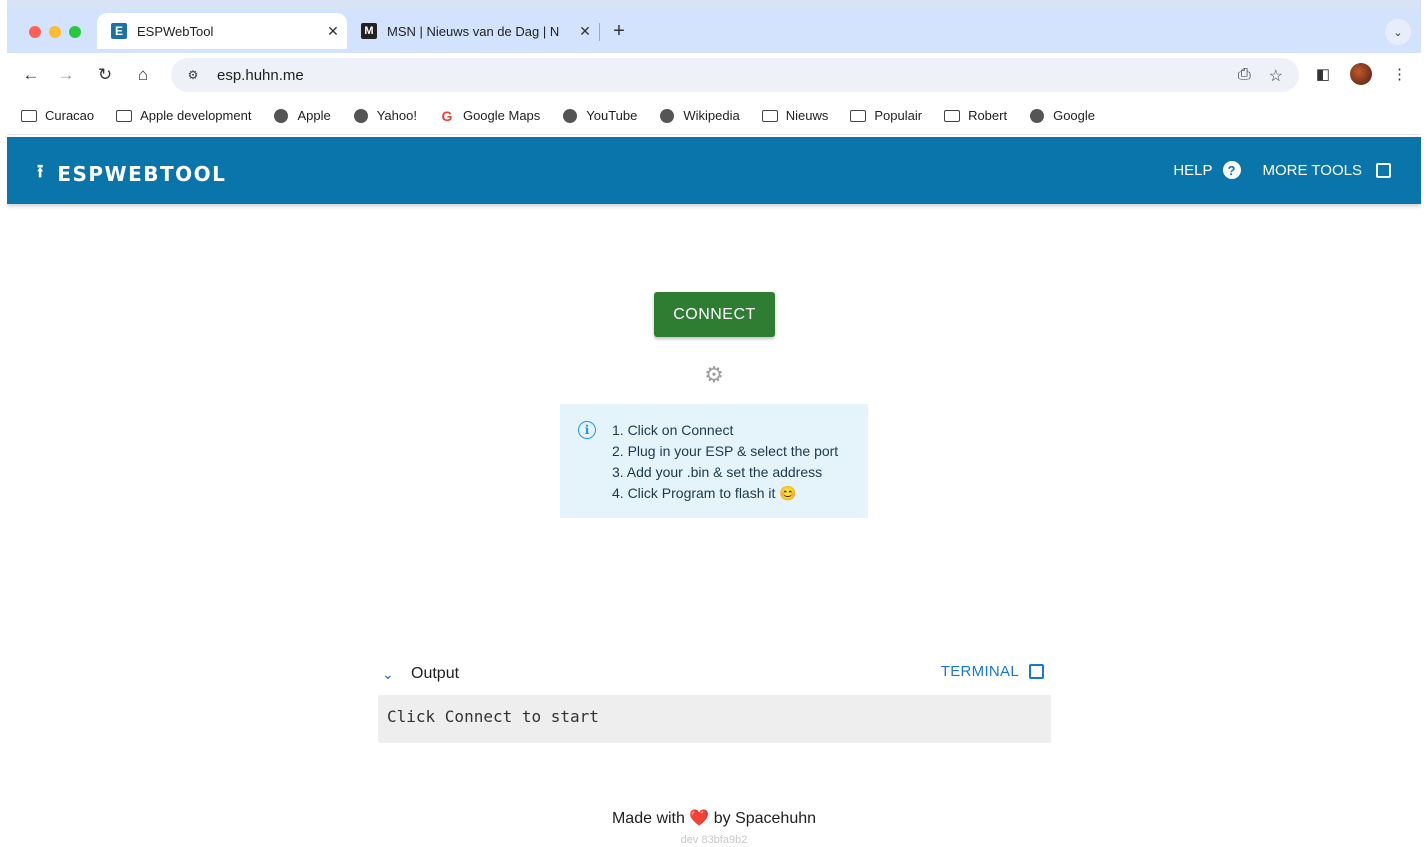 This screenshot has height=847, width=1428. I want to click on bookmark-item: Apple development, so click(183, 115).